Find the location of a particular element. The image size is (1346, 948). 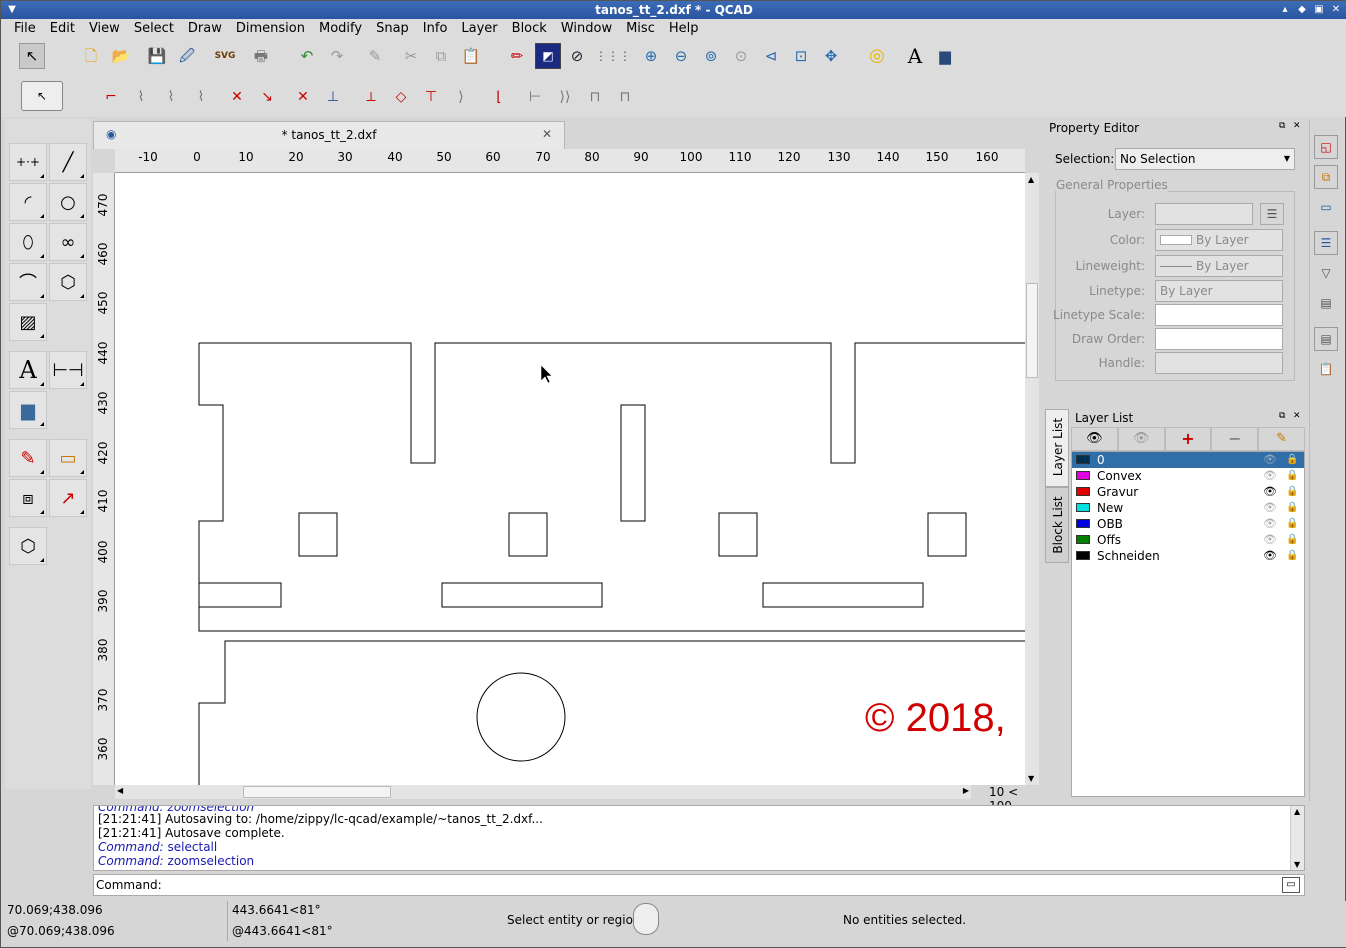

panel-toggle-3-icon: ▭ is located at coordinates (1326, 207).